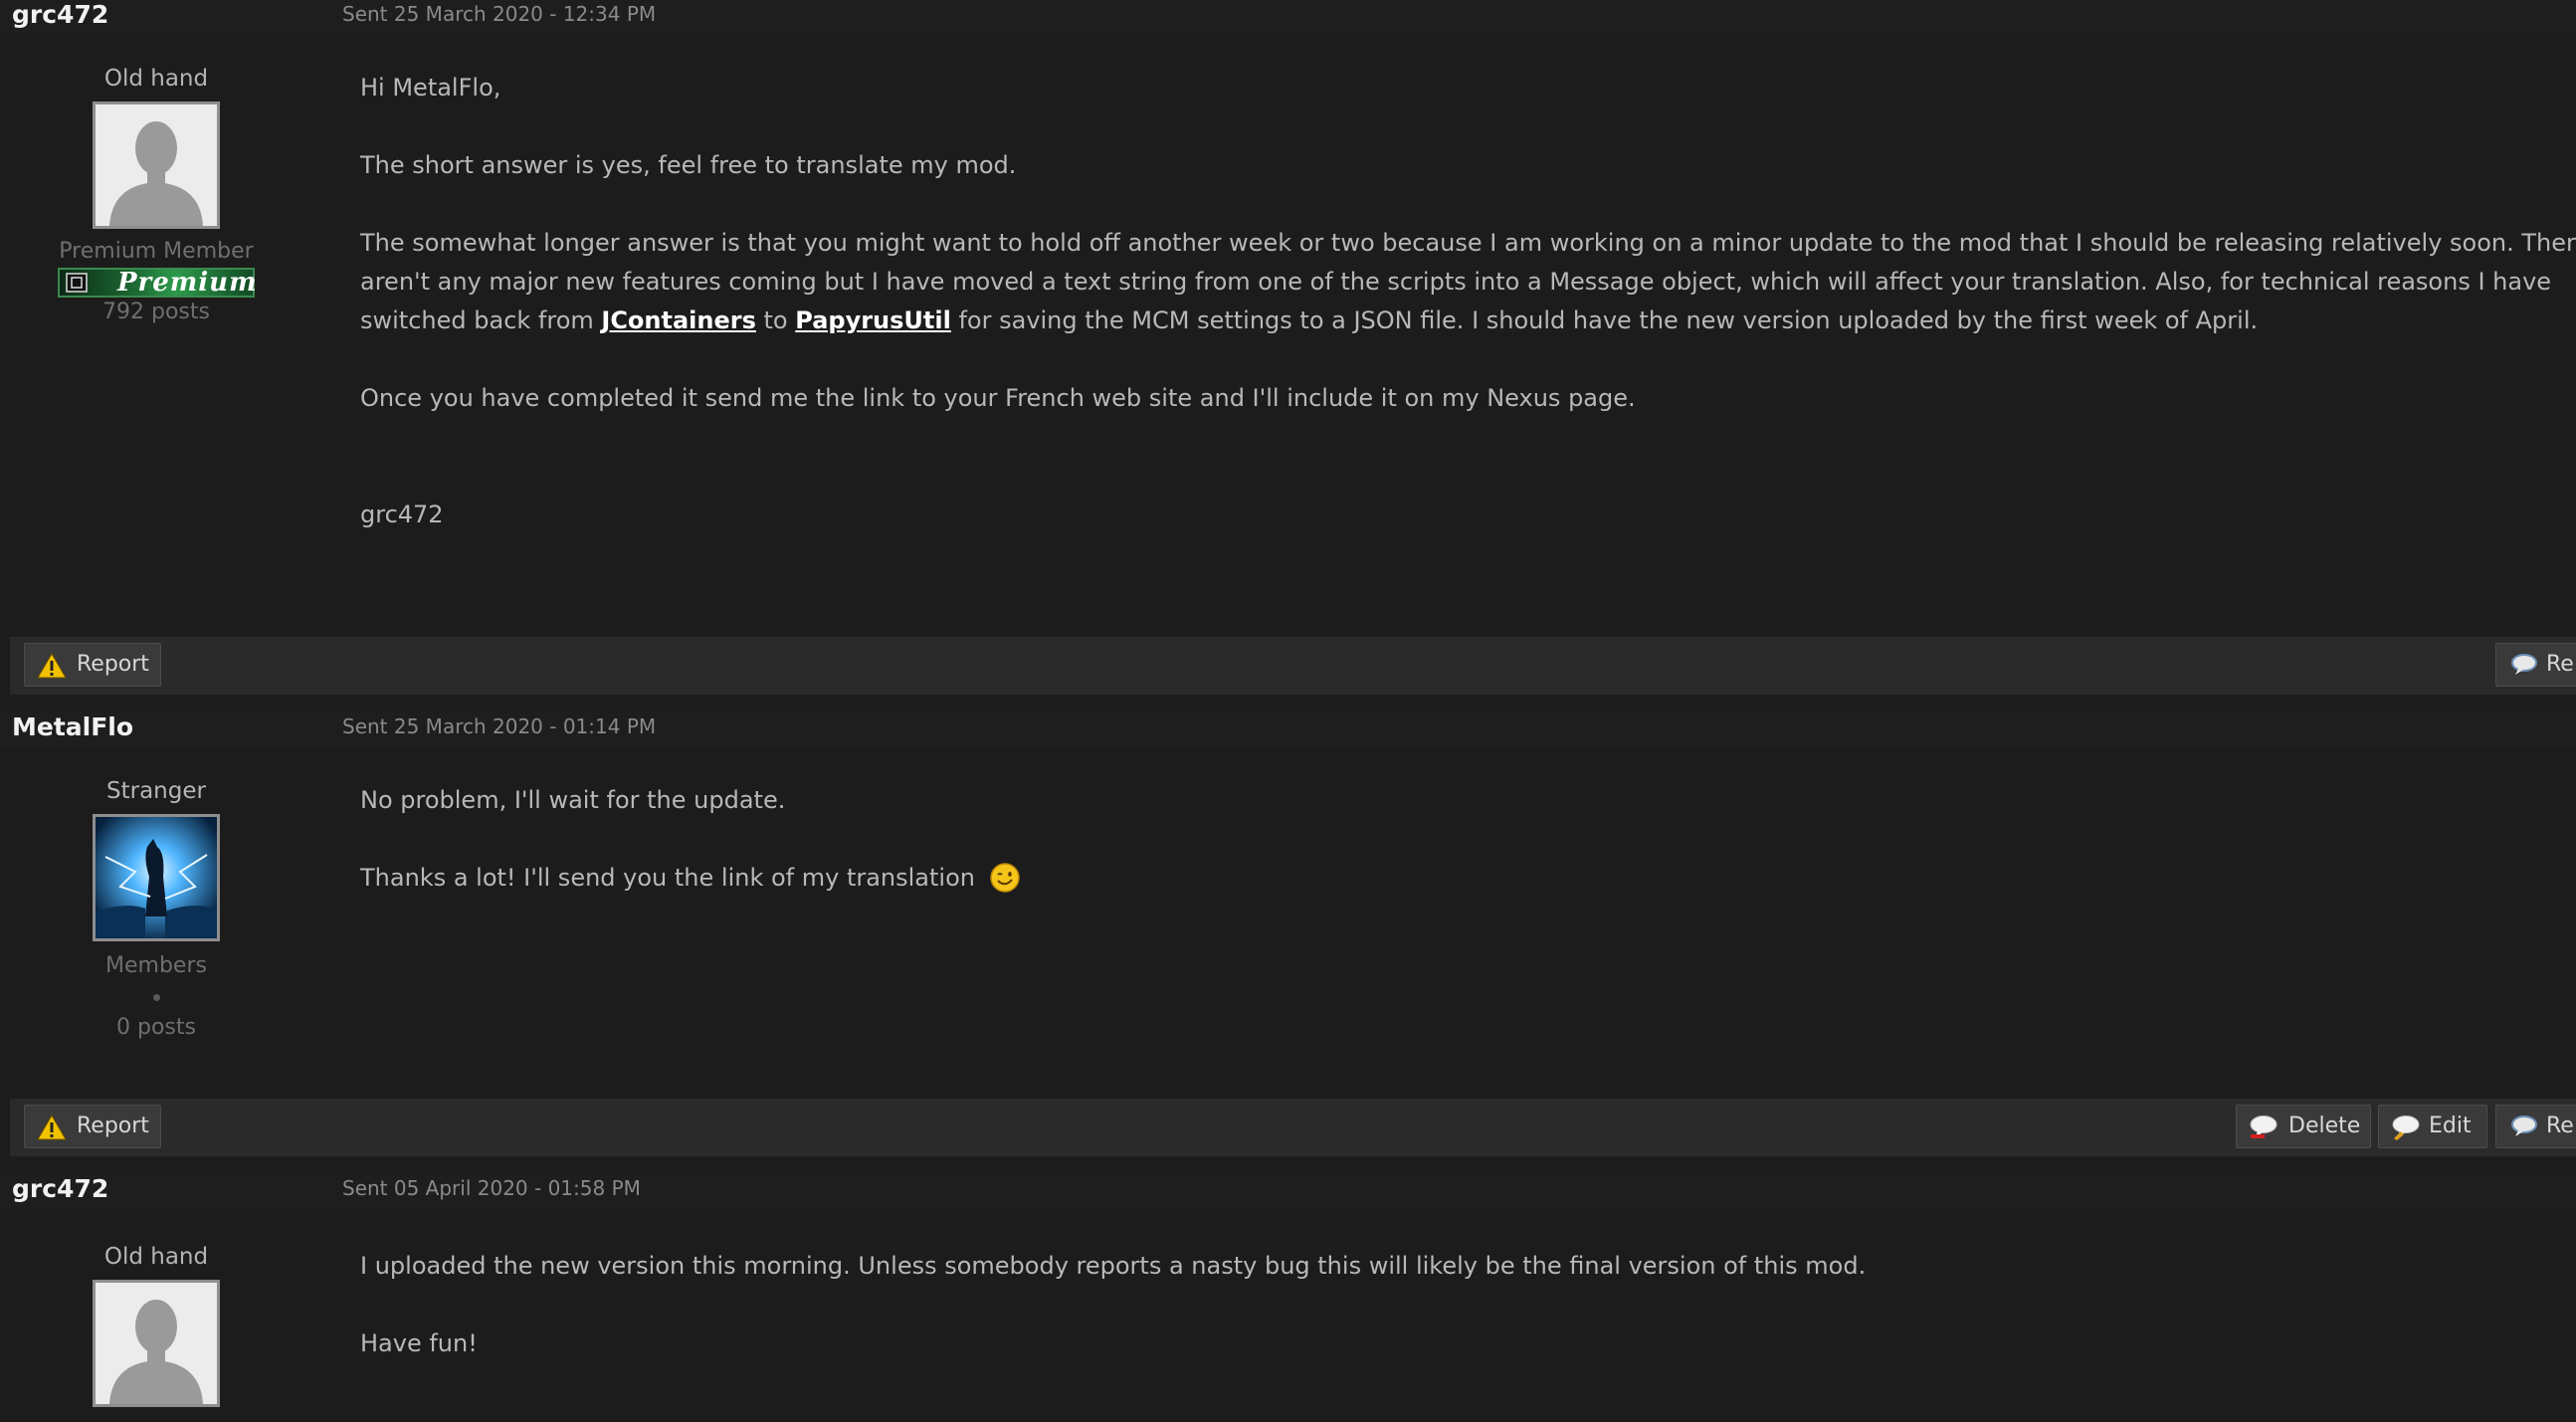 The width and height of the screenshot is (2576, 1422). Describe the element at coordinates (1293, 1127) in the screenshot. I see `post-action-bar: Report Delete Edit Re` at that location.